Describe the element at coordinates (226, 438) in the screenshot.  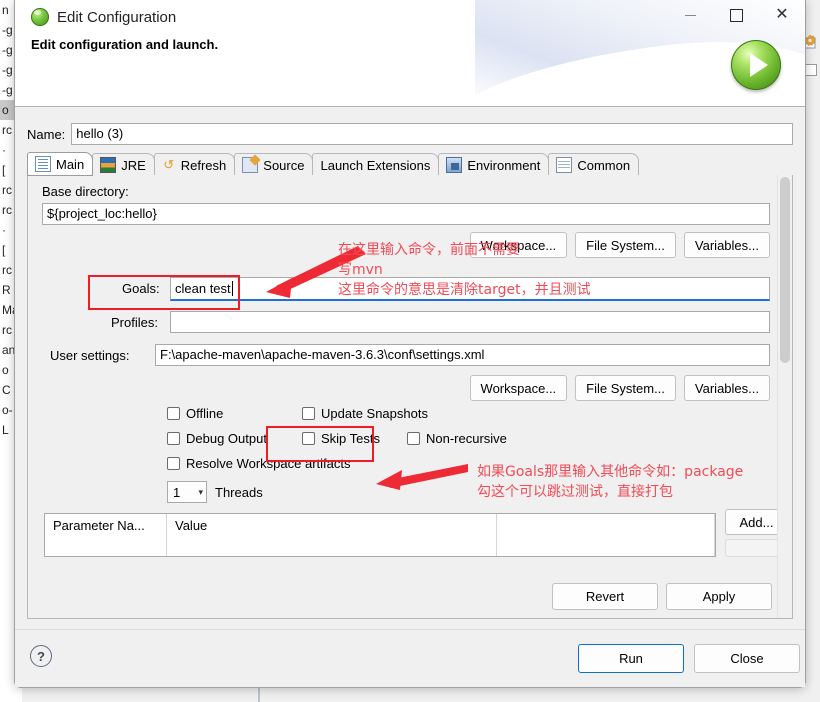
I see `checkbox-debug-output-label: Debug Output` at that location.